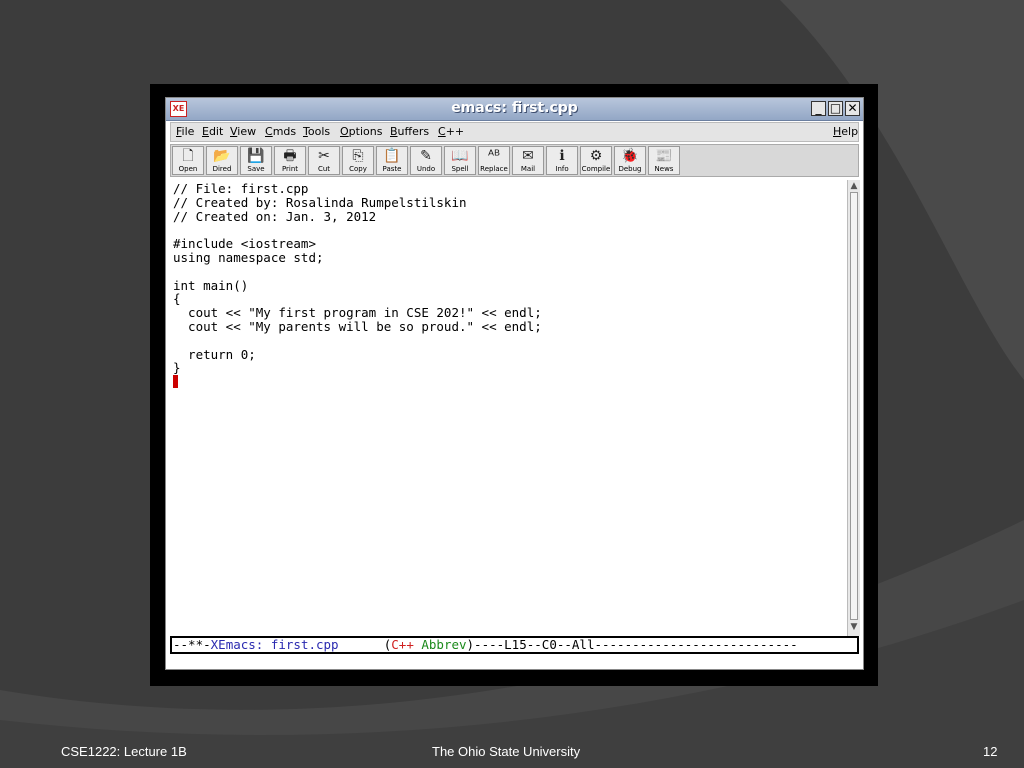 Image resolution: width=1024 pixels, height=768 pixels. What do you see at coordinates (214, 354) in the screenshot?
I see `code-line: return 0;` at bounding box center [214, 354].